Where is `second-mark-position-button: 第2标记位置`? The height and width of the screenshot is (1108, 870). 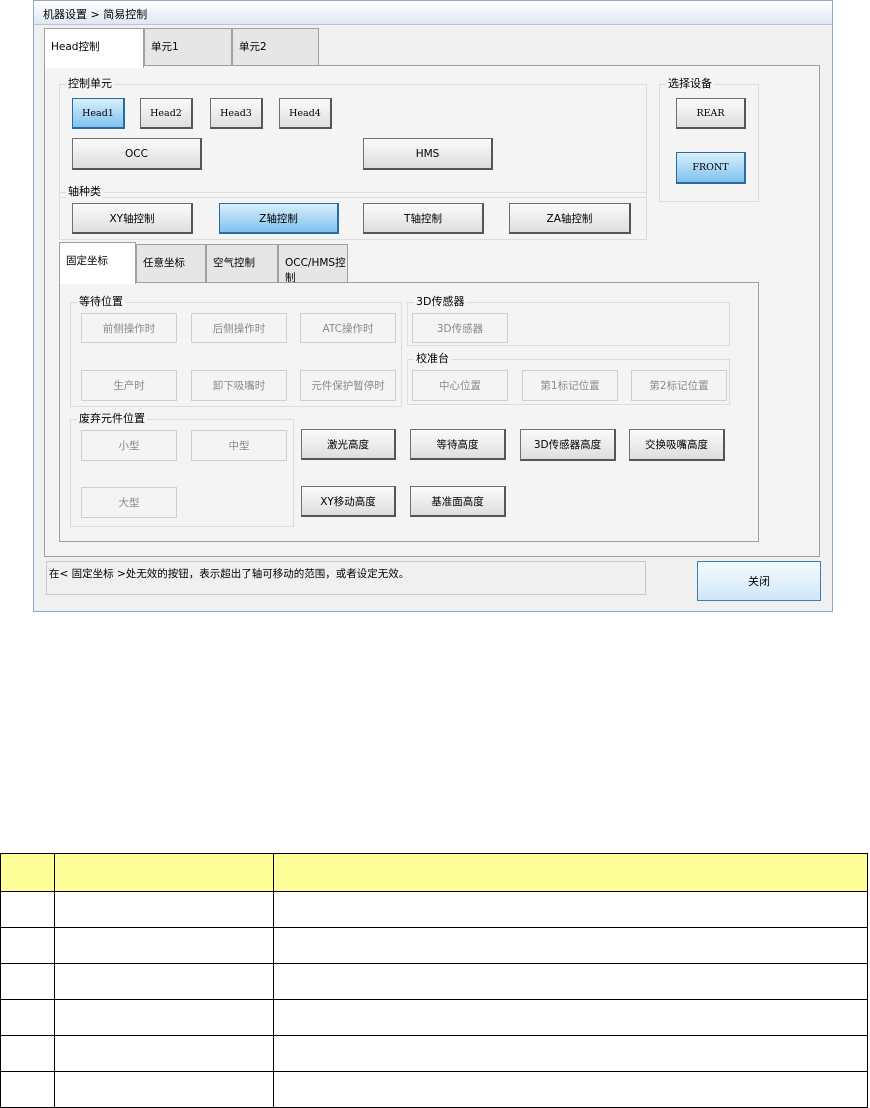
second-mark-position-button: 第2标记位置 is located at coordinates (679, 385).